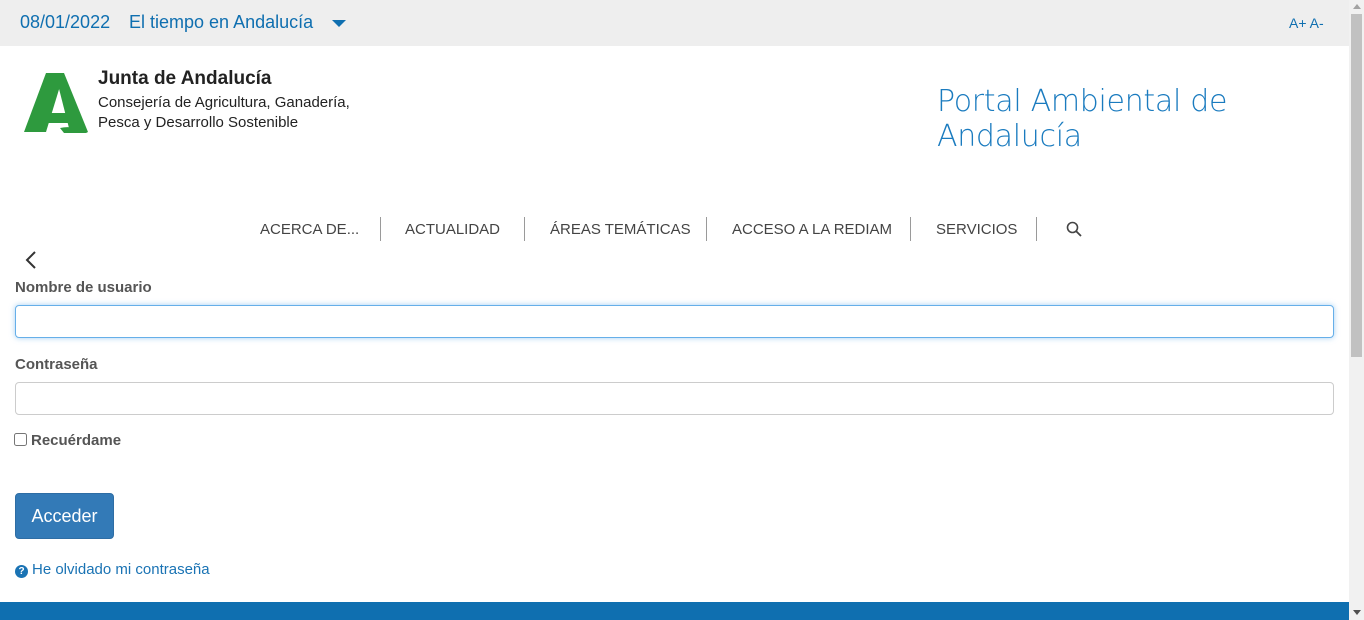 This screenshot has height=620, width=1364. I want to click on font-size-controls: A+ A-, so click(1306, 23).